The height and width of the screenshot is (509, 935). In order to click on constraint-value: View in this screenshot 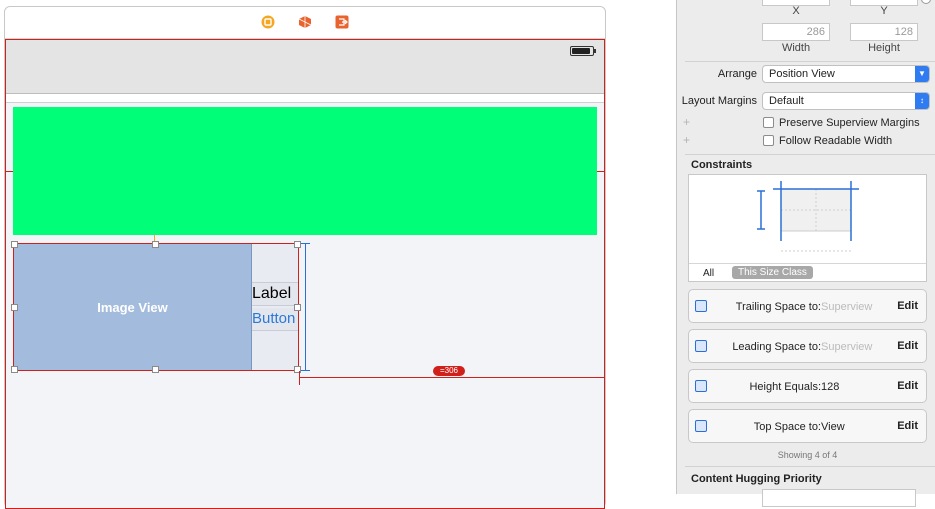, I will do `click(833, 427)`.